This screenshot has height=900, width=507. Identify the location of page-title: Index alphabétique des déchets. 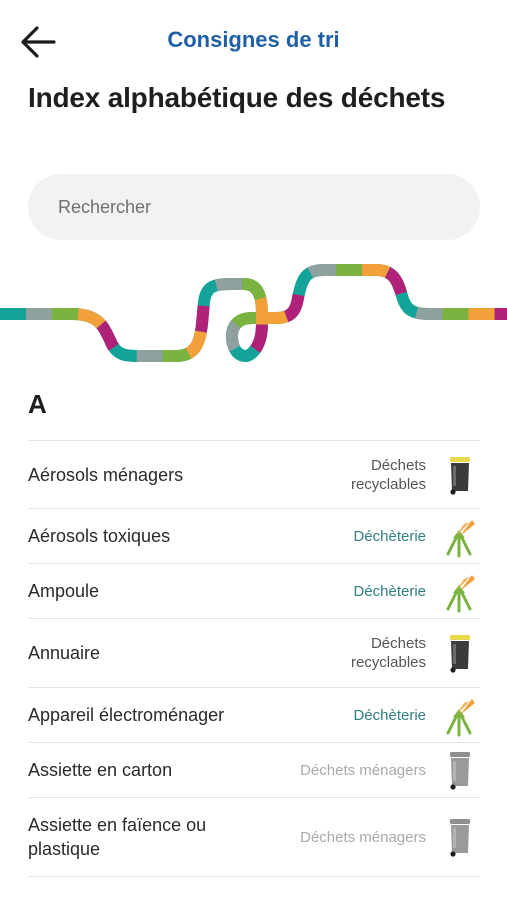
(237, 97).